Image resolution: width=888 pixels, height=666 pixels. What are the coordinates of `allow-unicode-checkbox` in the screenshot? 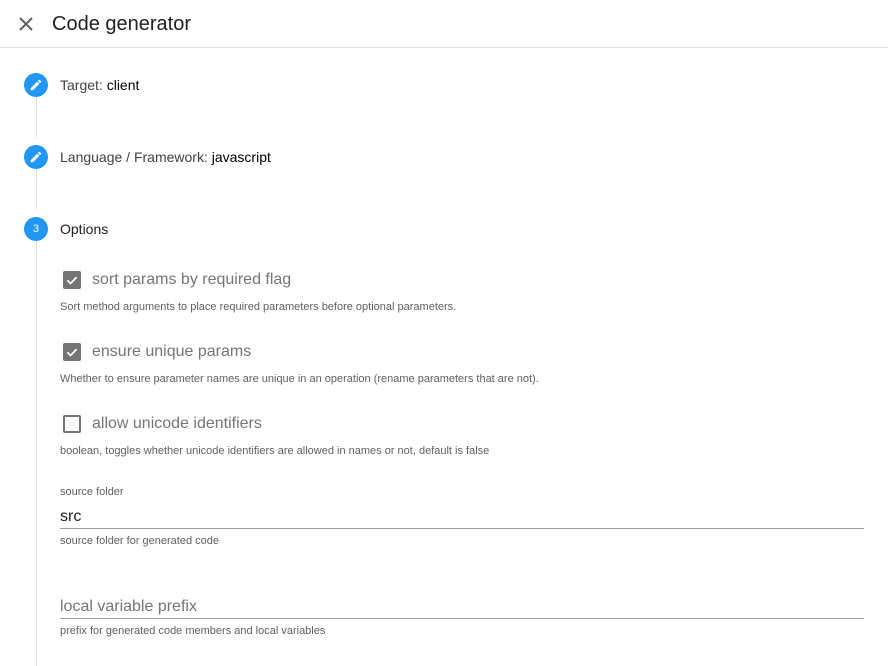 It's located at (72, 424).